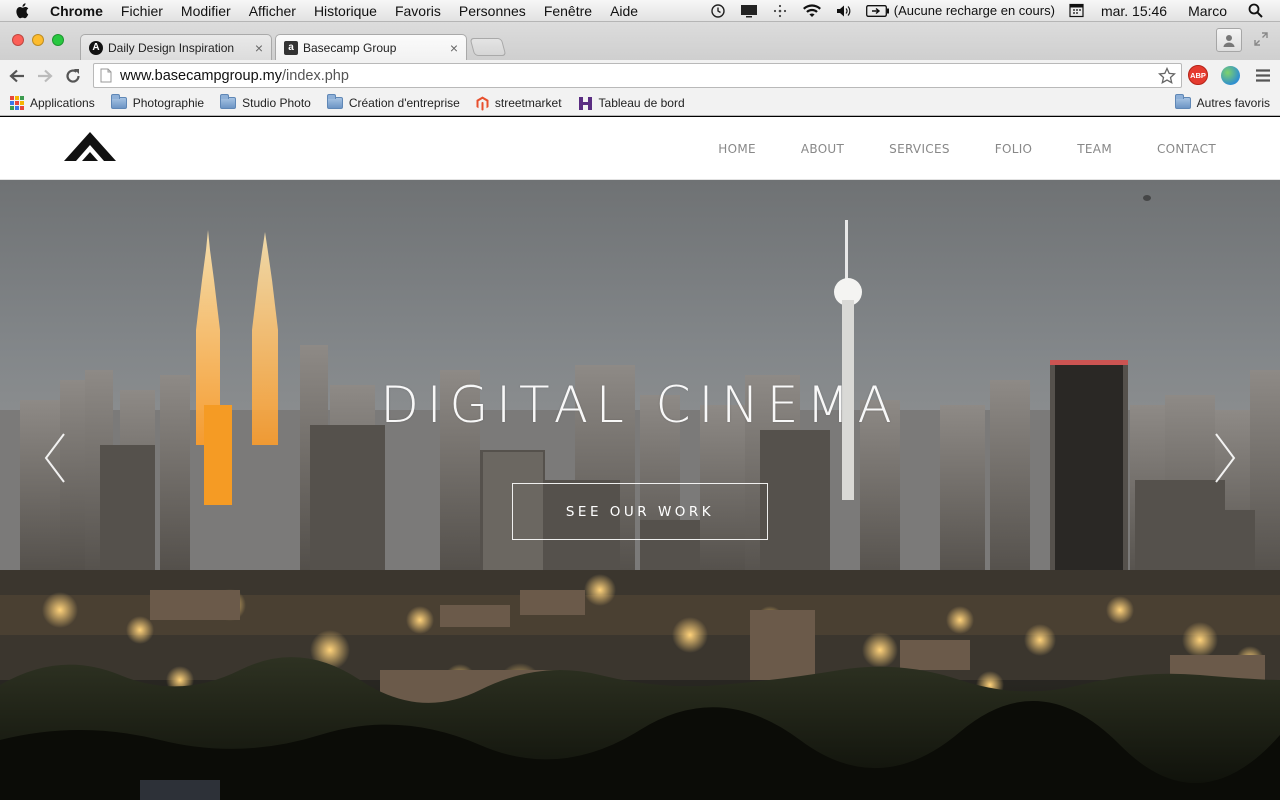  I want to click on address-bar: www.basecampgroup.my/index.php, so click(637, 75).